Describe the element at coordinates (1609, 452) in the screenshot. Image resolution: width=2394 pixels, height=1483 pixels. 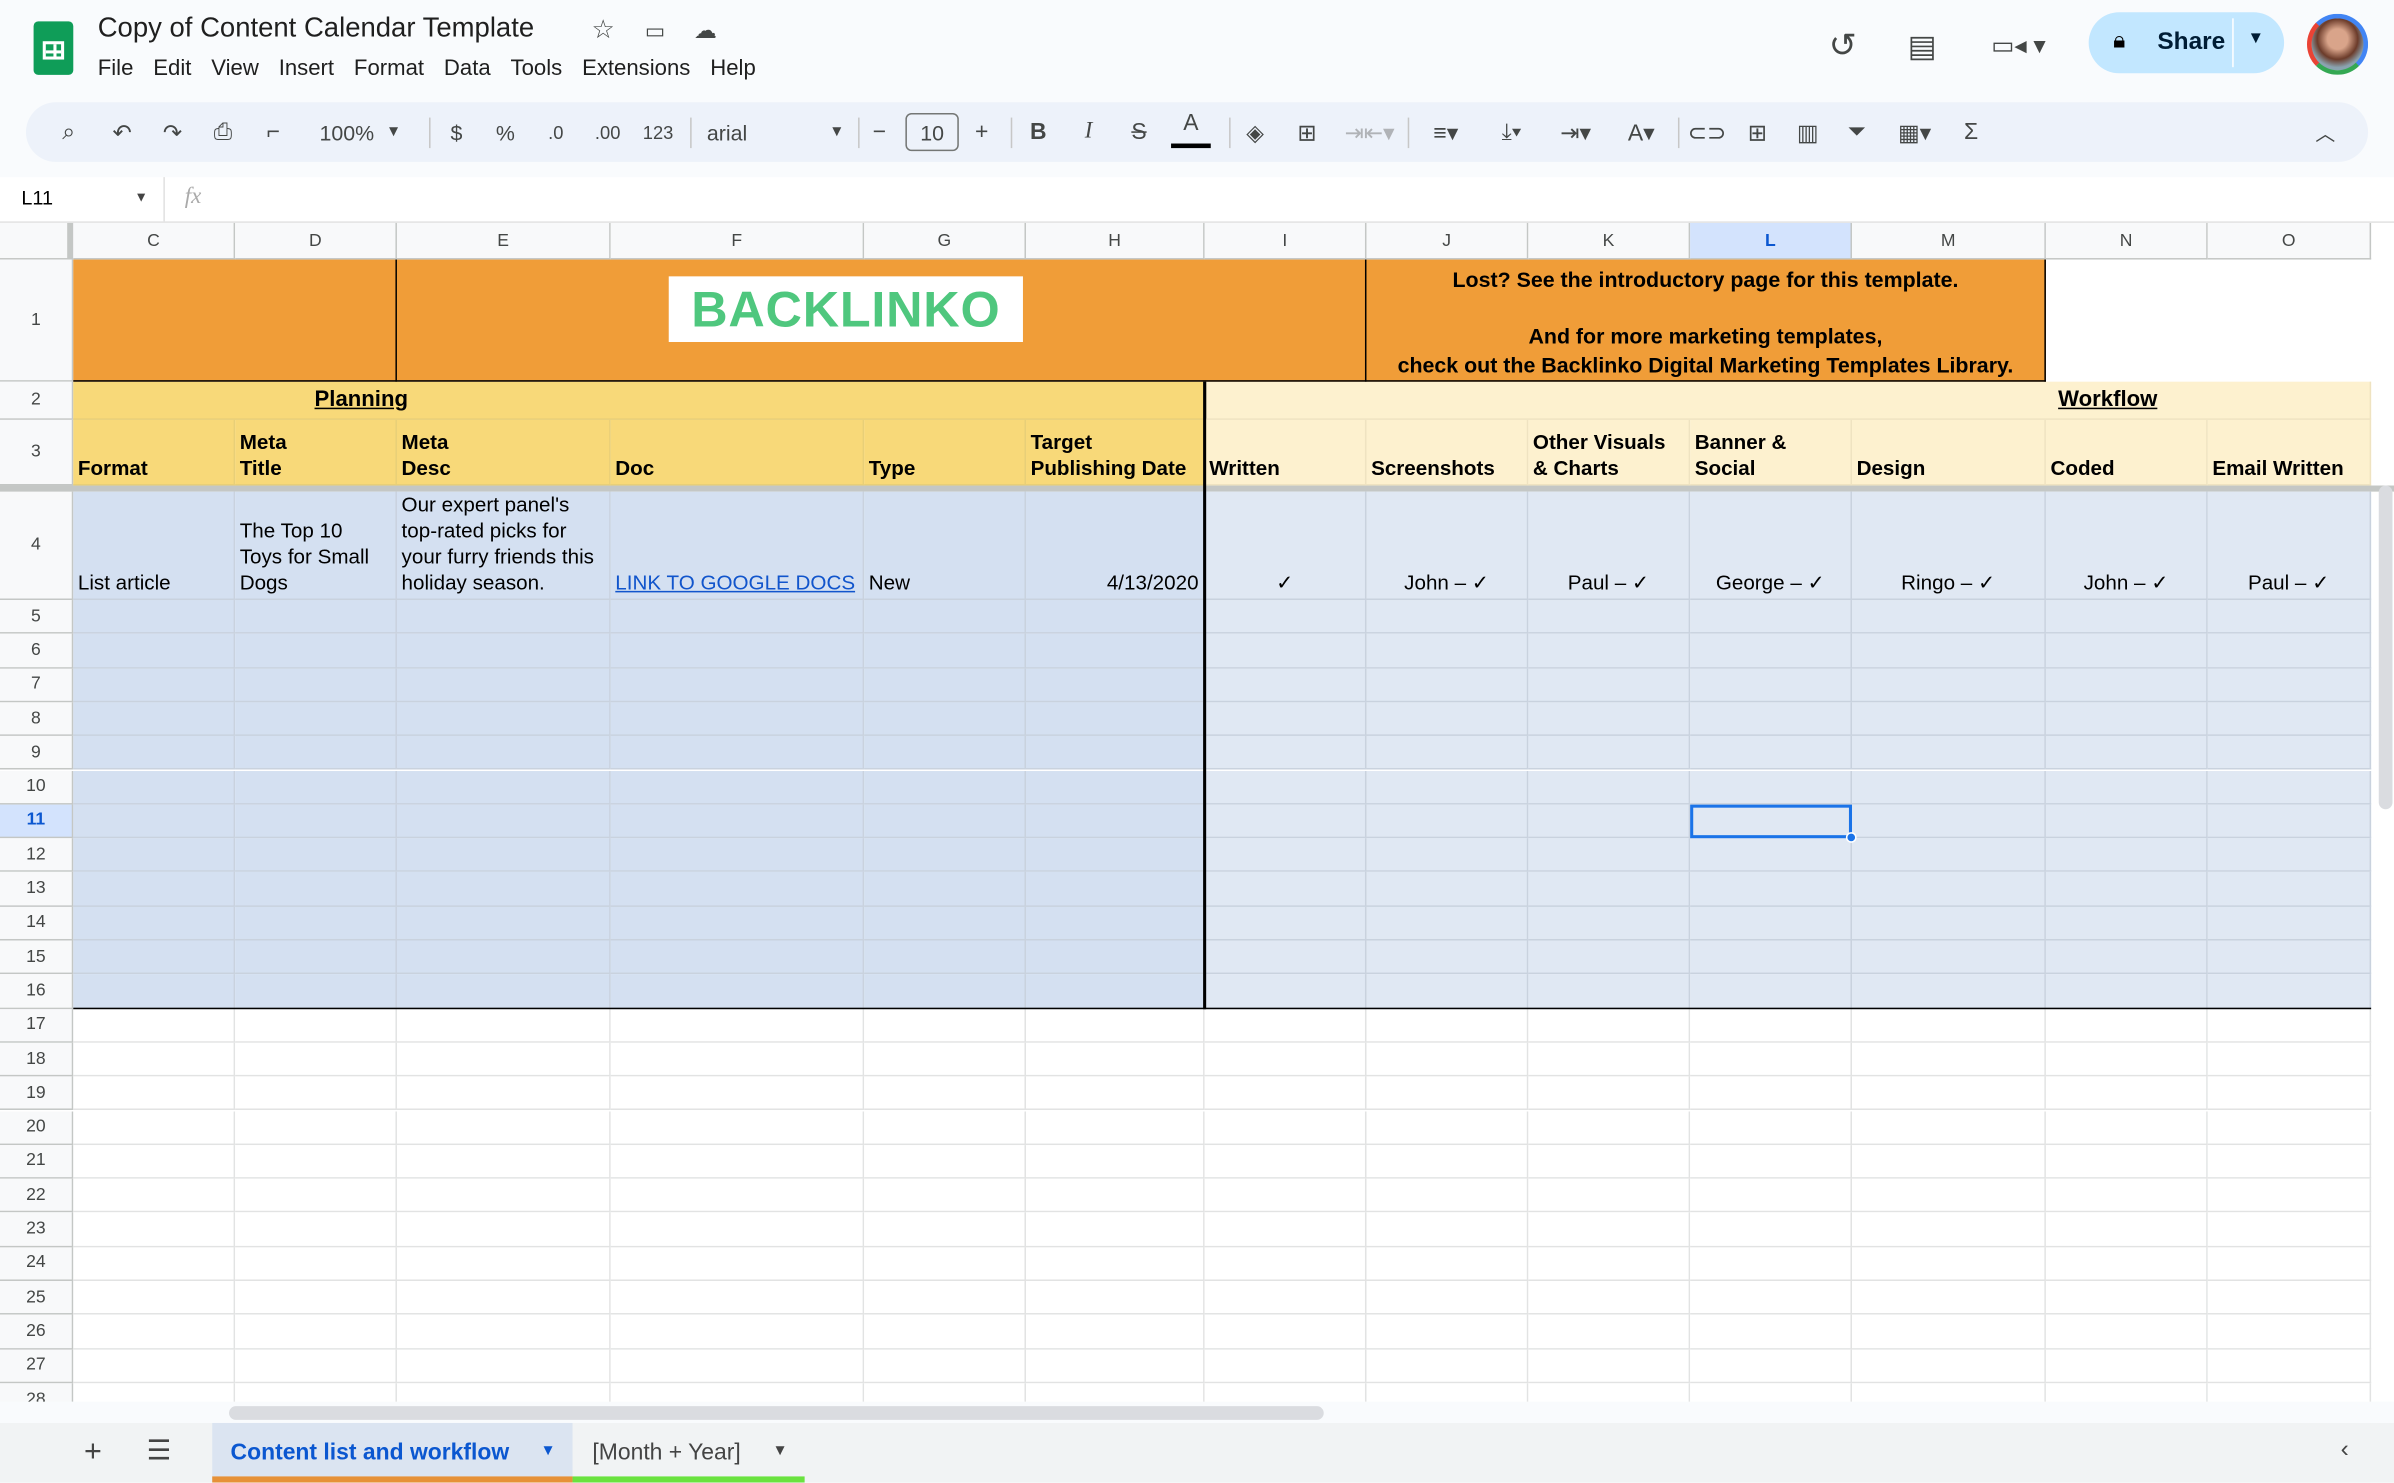
I see `column-title-k: Other Visuals & Charts` at that location.